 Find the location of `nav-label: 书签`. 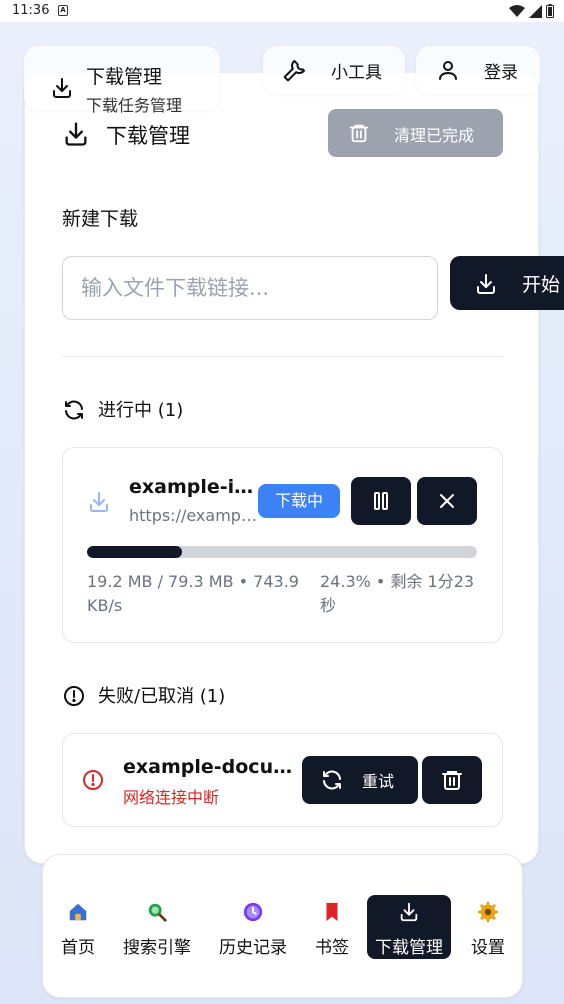

nav-label: 书签 is located at coordinates (332, 948).